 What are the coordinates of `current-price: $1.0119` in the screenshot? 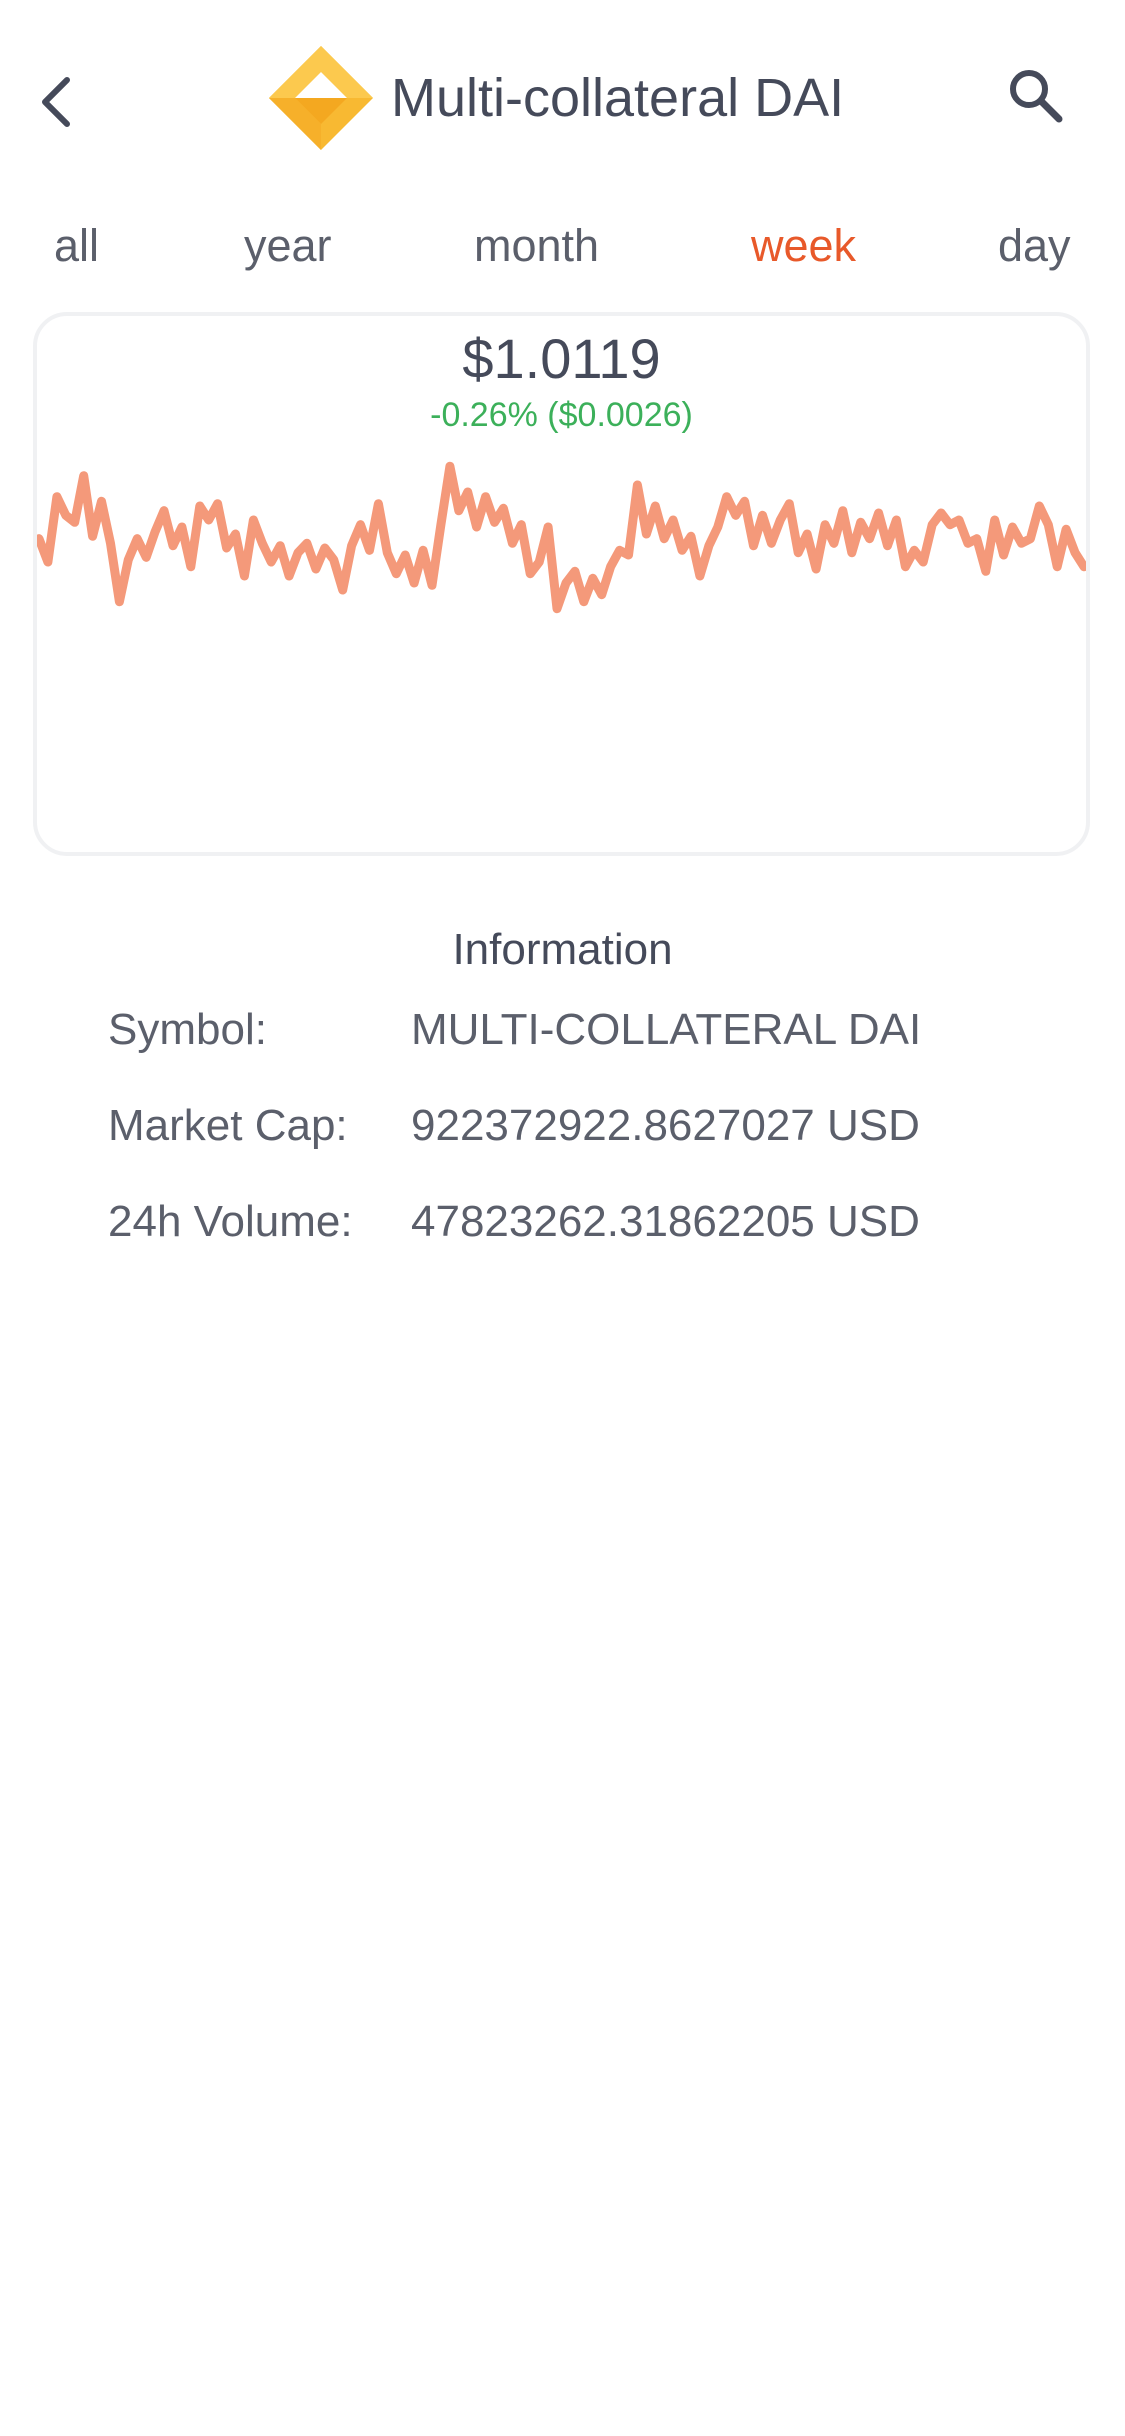 It's located at (561, 358).